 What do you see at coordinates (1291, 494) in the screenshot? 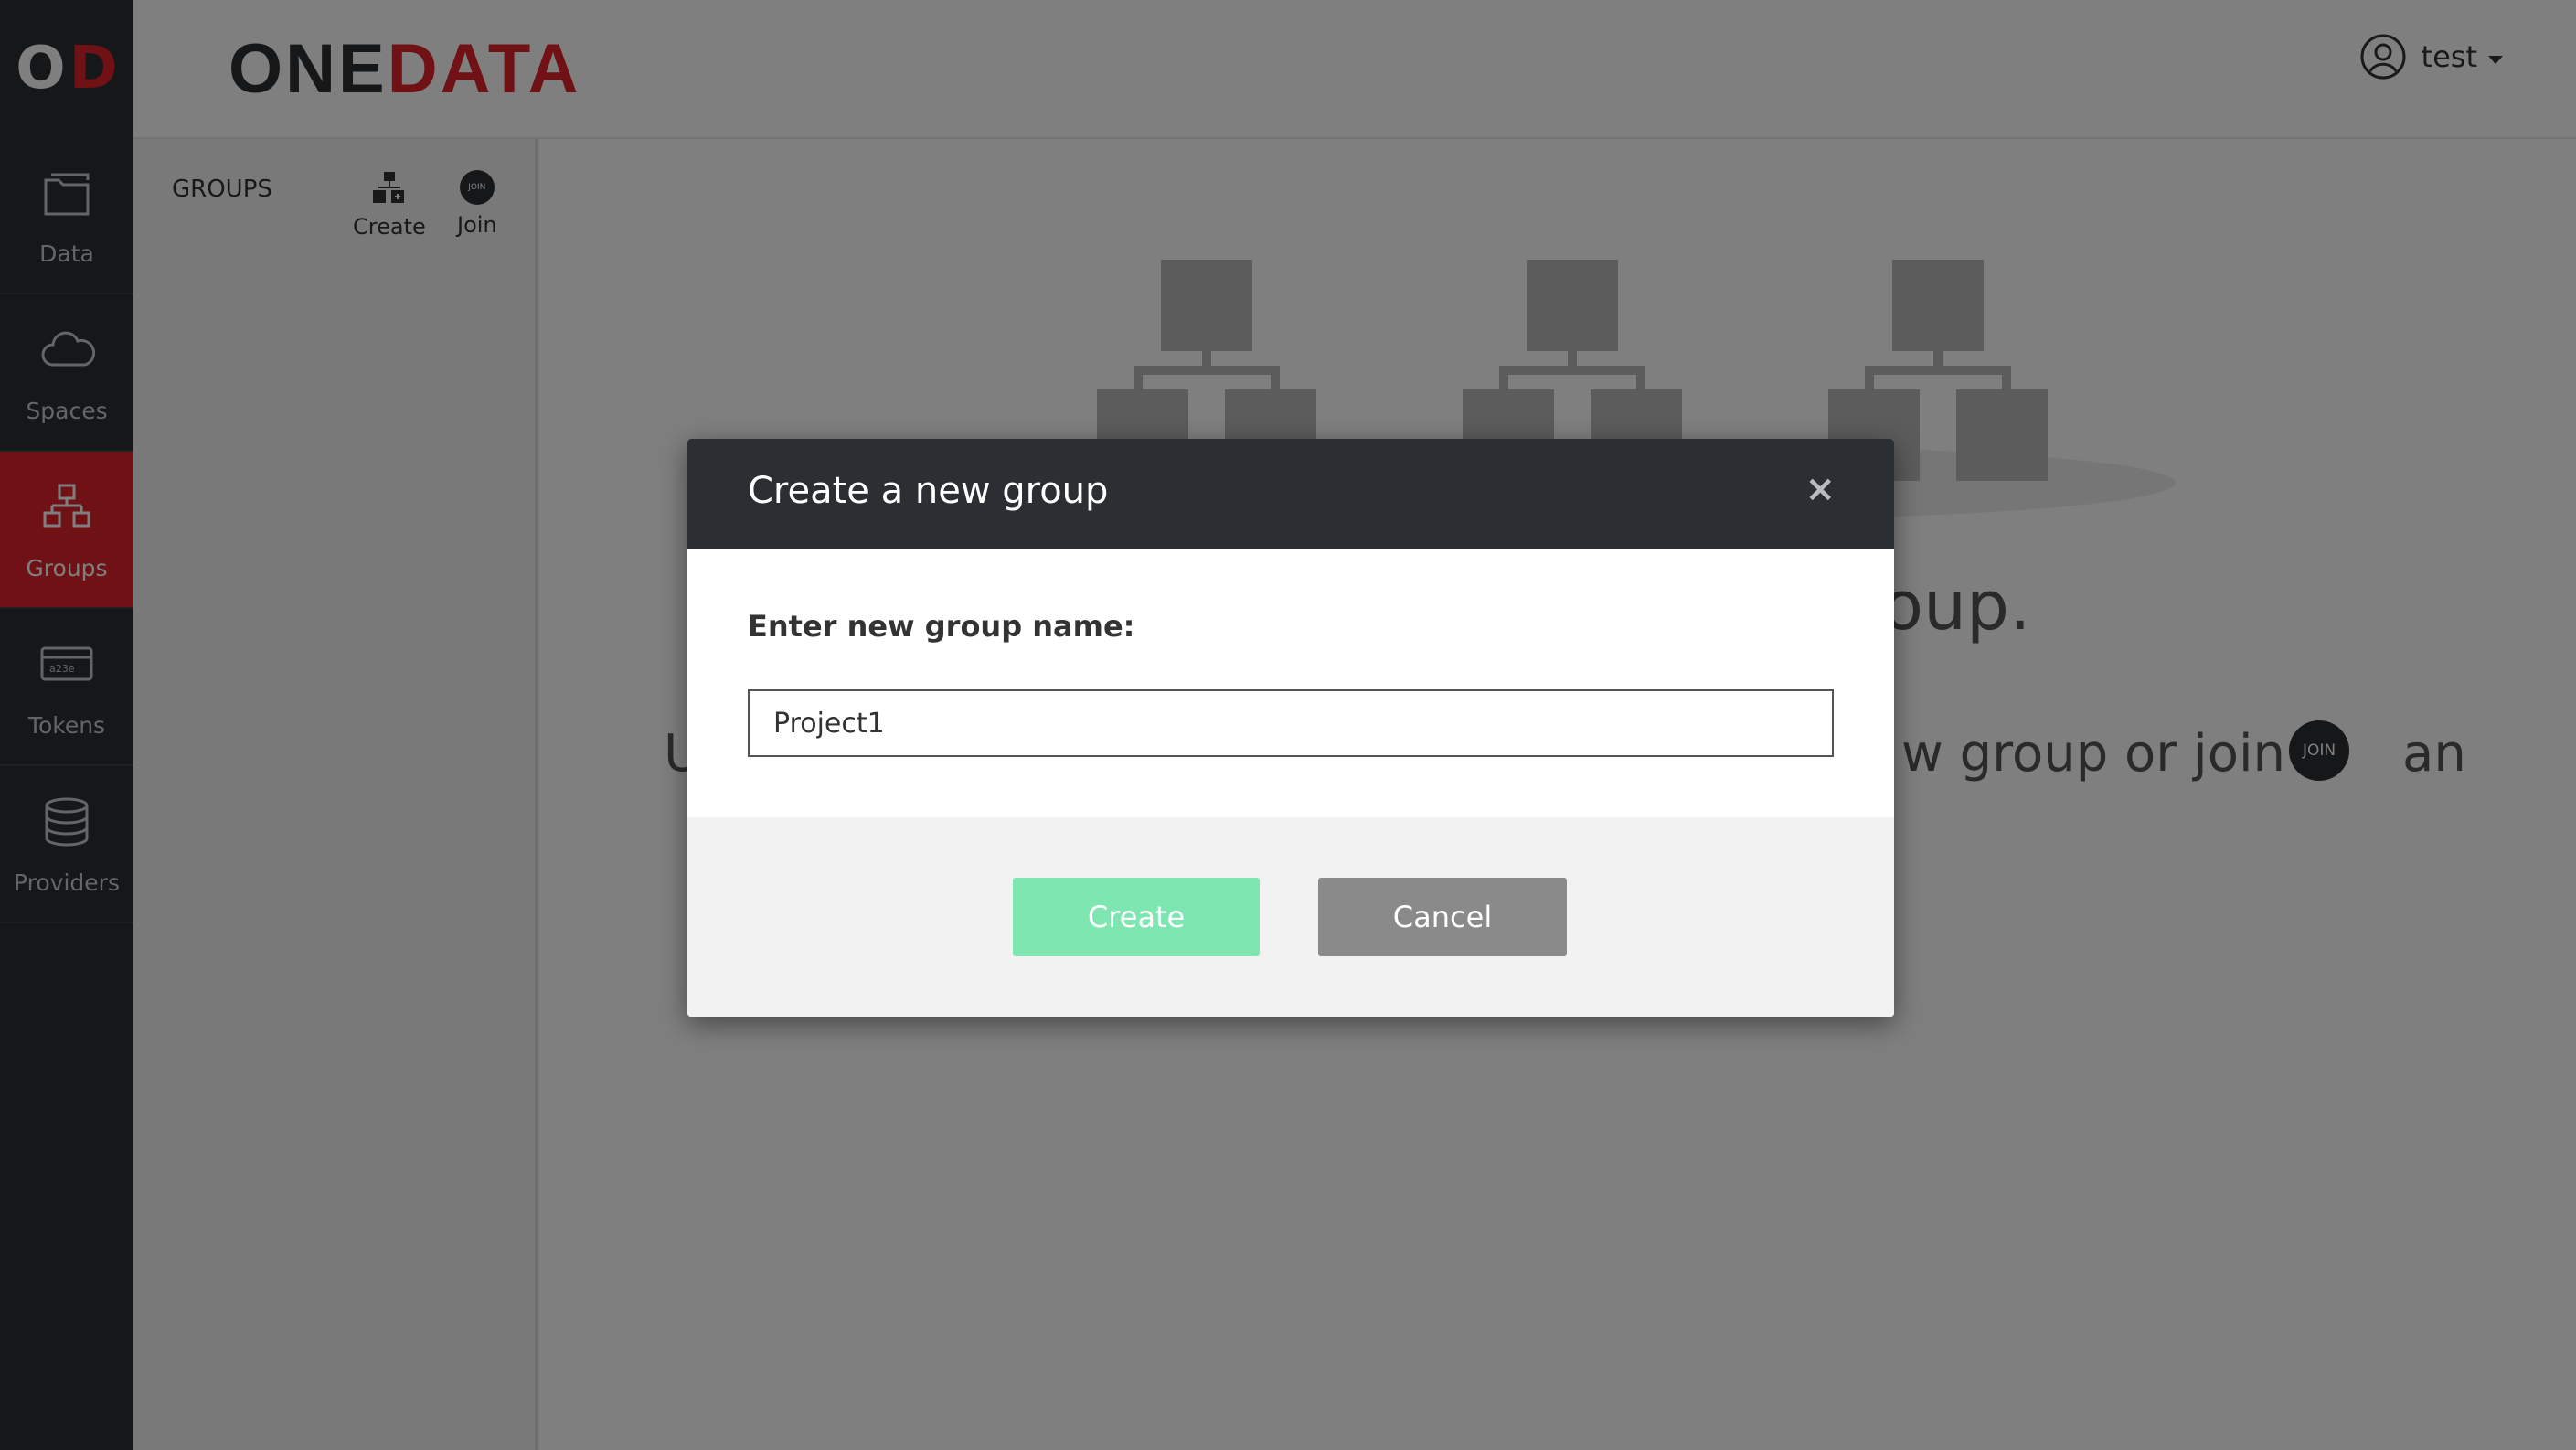
I see `modal-header: Create a new group ×` at bounding box center [1291, 494].